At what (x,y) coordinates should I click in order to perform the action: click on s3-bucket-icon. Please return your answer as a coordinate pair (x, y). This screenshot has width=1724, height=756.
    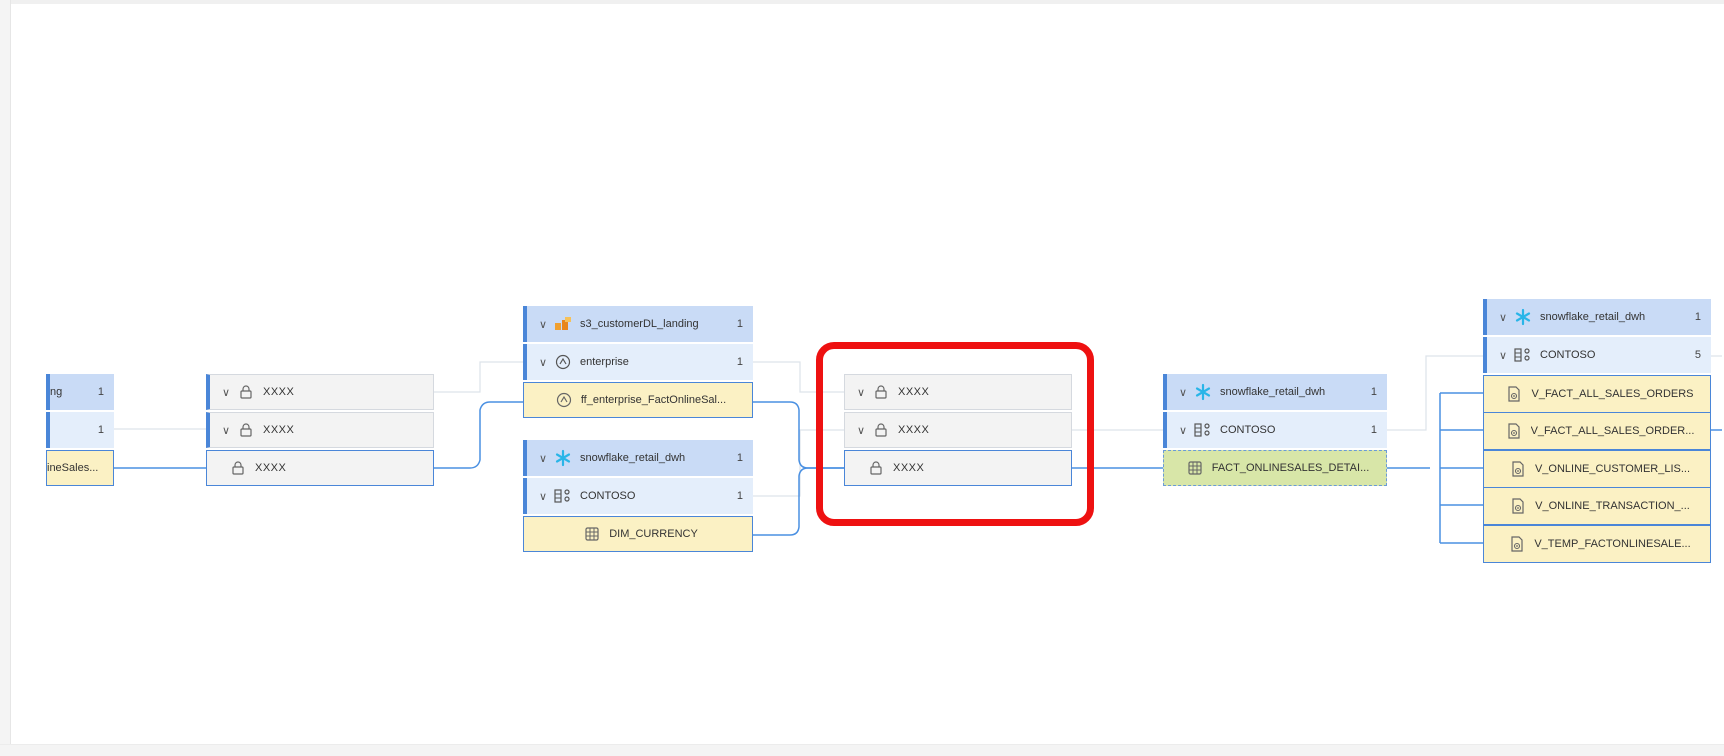
    Looking at the image, I should click on (563, 324).